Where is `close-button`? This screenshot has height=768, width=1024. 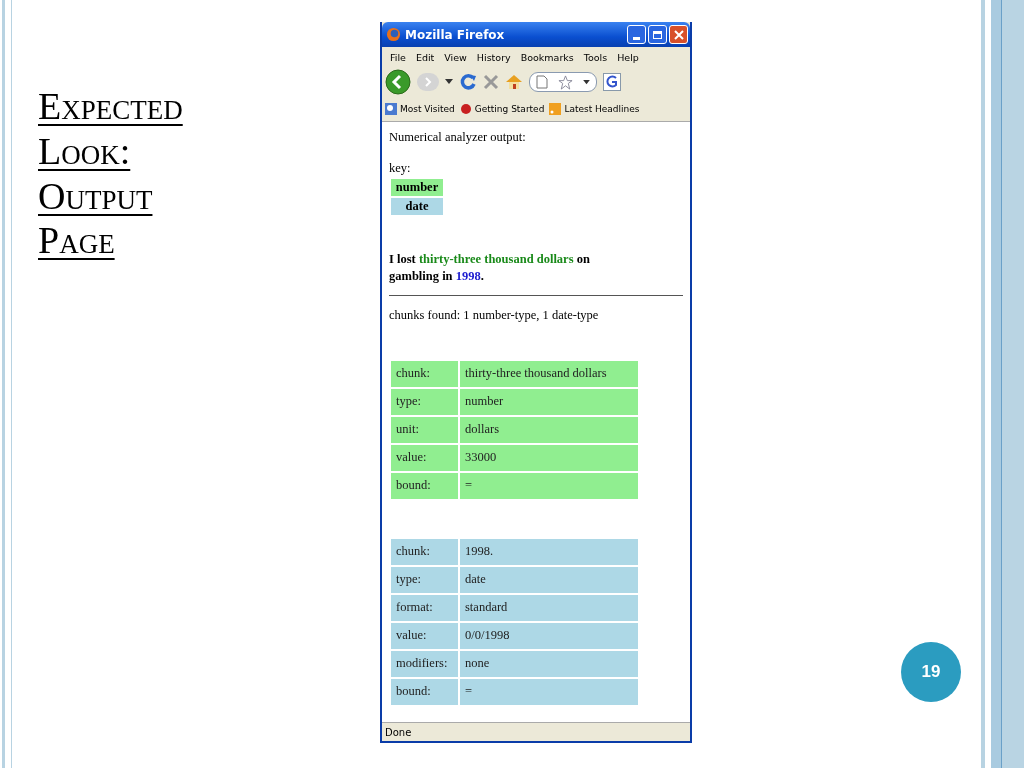 close-button is located at coordinates (678, 34).